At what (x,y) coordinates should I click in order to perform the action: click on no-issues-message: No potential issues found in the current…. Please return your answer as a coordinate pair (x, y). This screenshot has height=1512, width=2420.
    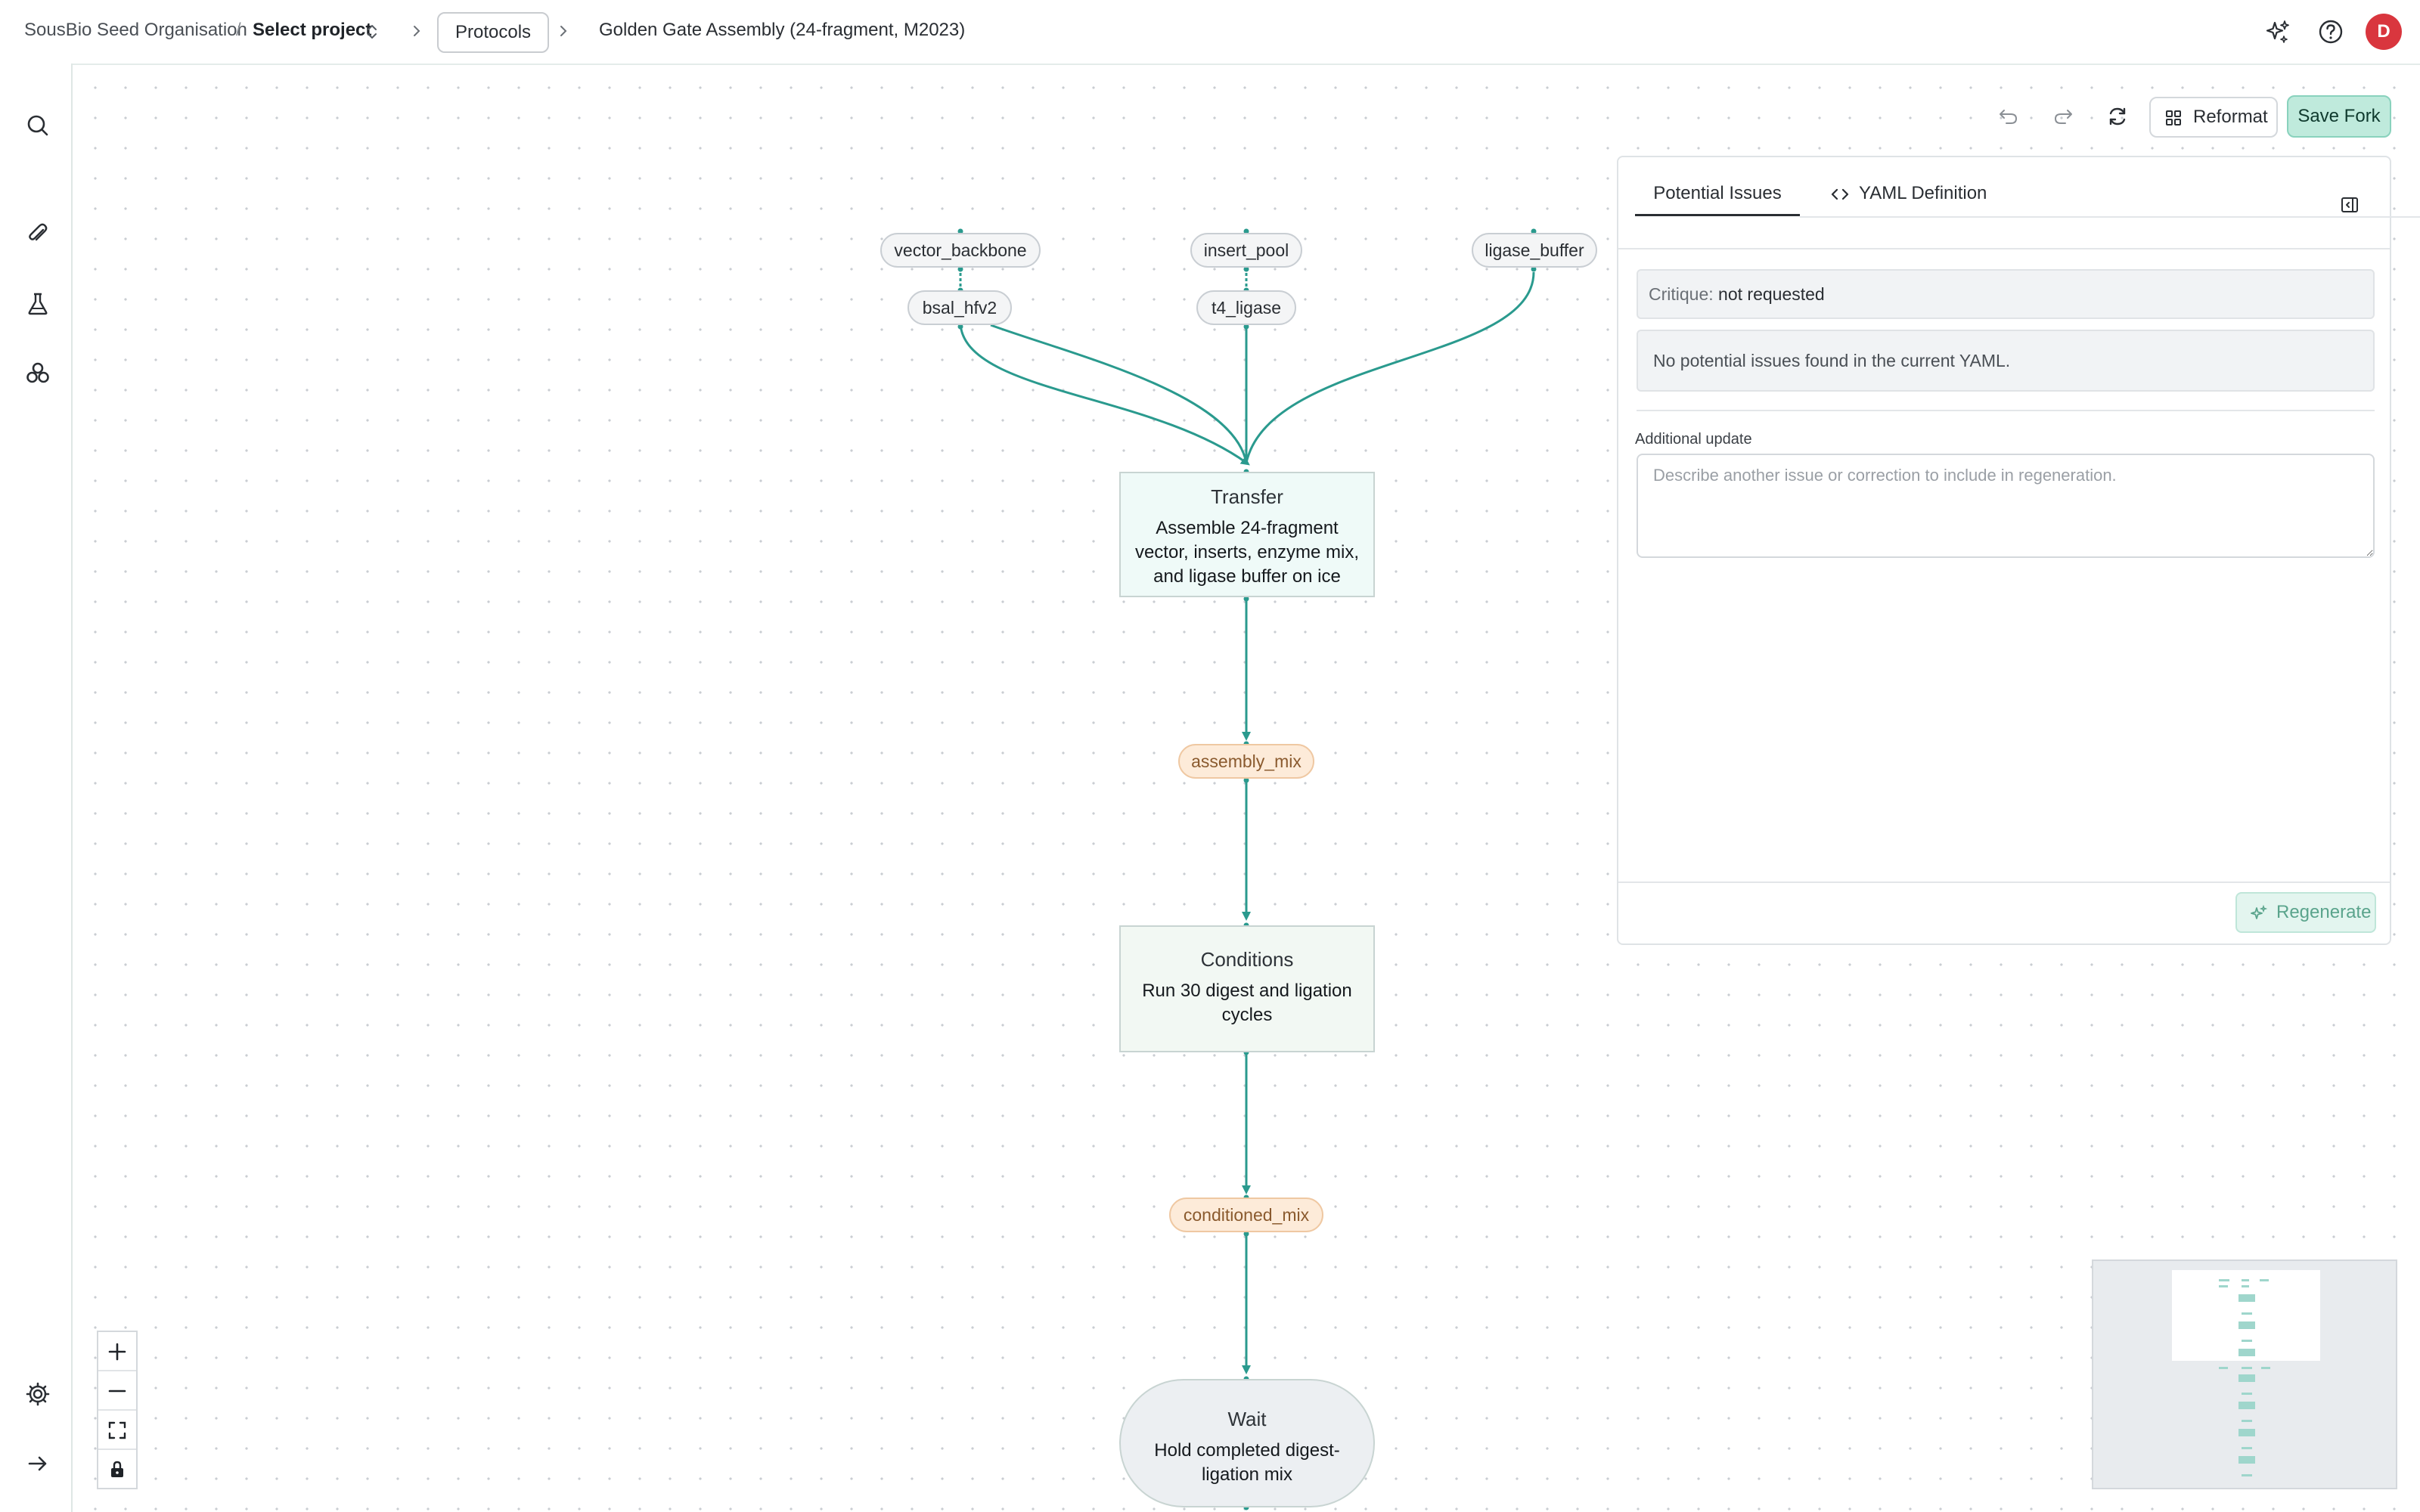
    Looking at the image, I should click on (2006, 361).